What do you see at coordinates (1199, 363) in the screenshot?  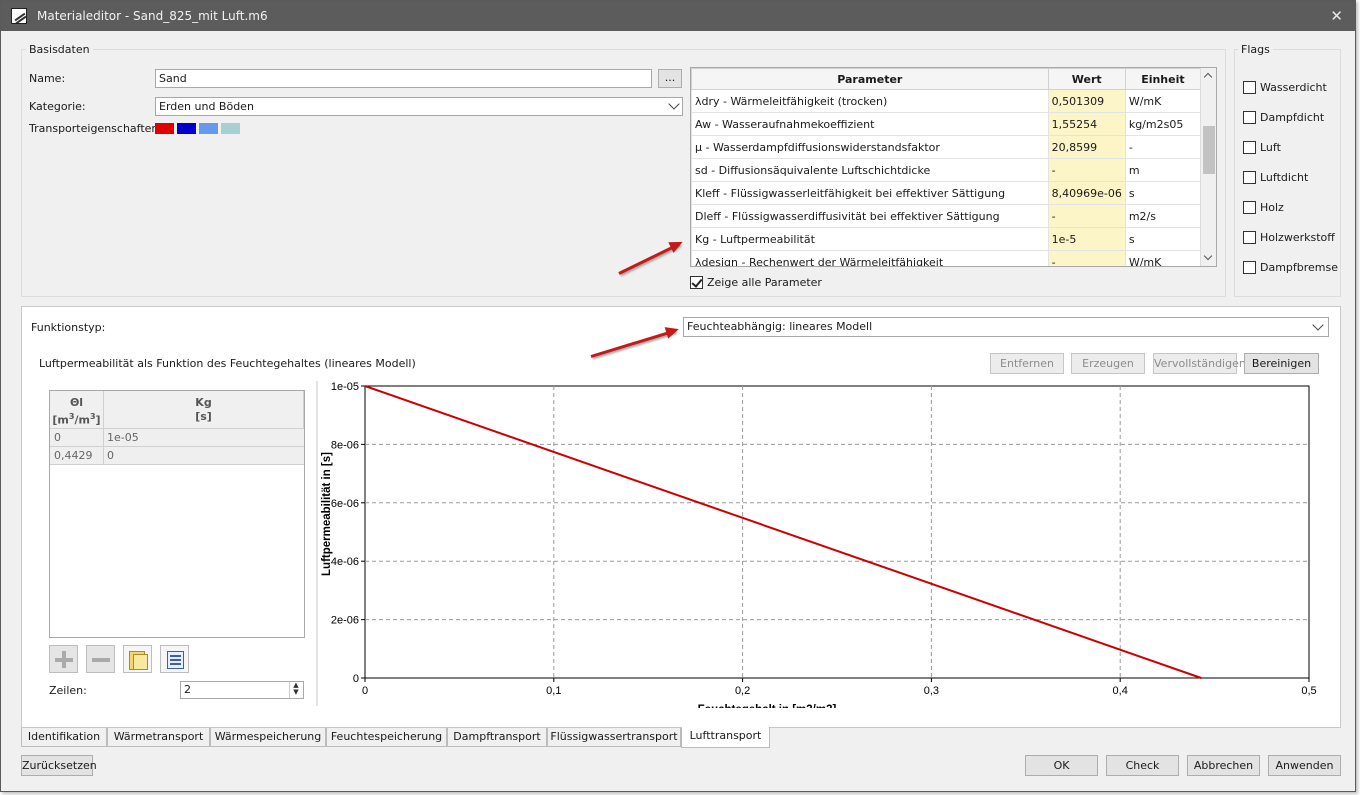 I see `complete-button: Vervollständigen` at bounding box center [1199, 363].